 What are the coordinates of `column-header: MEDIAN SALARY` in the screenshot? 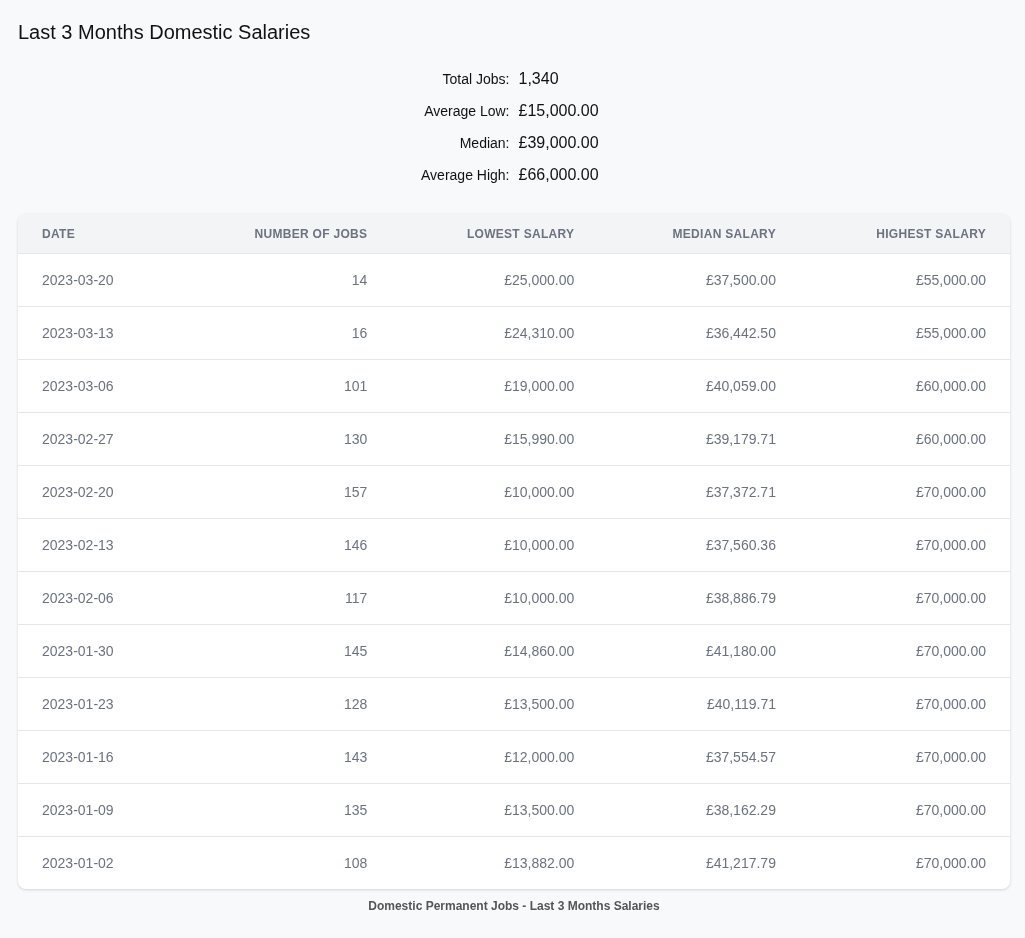 It's located at (699, 234).